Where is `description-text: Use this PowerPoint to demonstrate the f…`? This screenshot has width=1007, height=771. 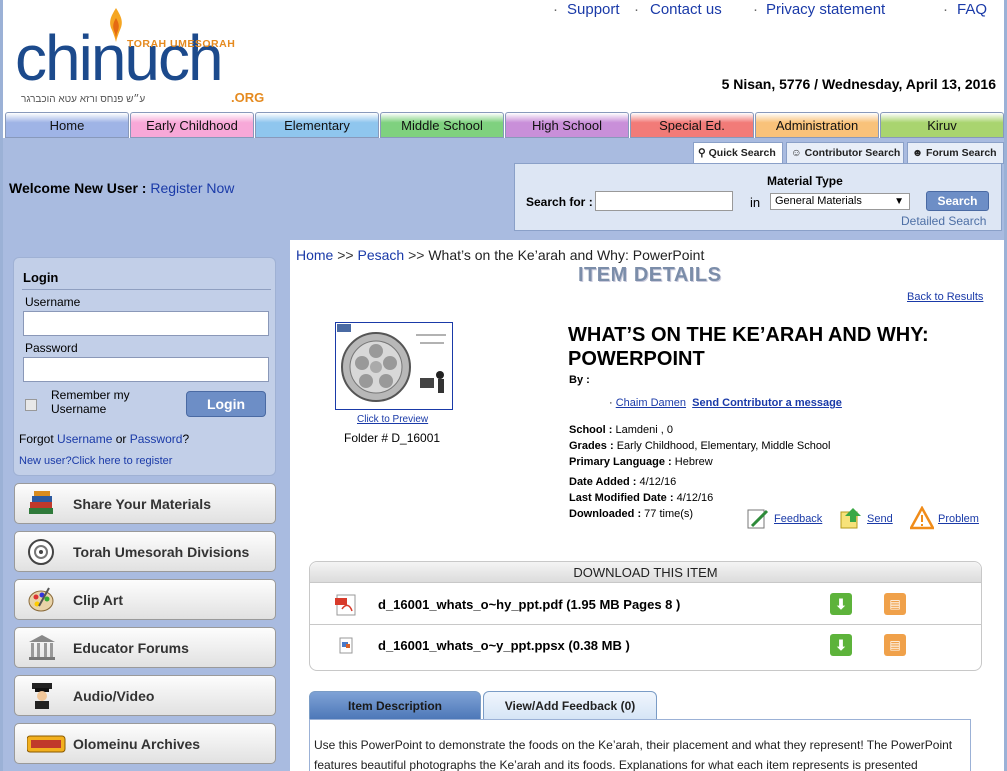
description-text: Use this PowerPoint to demonstrate the f… is located at coordinates (633, 754).